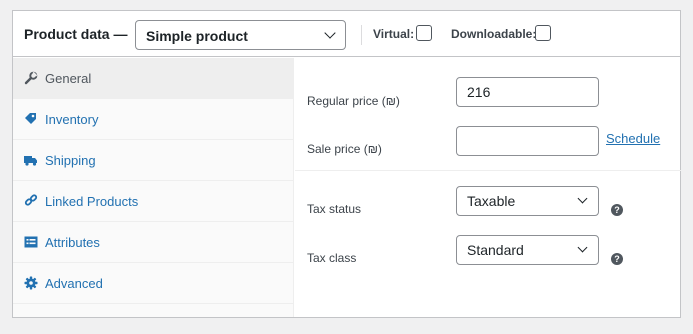 The height and width of the screenshot is (334, 693). I want to click on tab-label: Advanced, so click(74, 283).